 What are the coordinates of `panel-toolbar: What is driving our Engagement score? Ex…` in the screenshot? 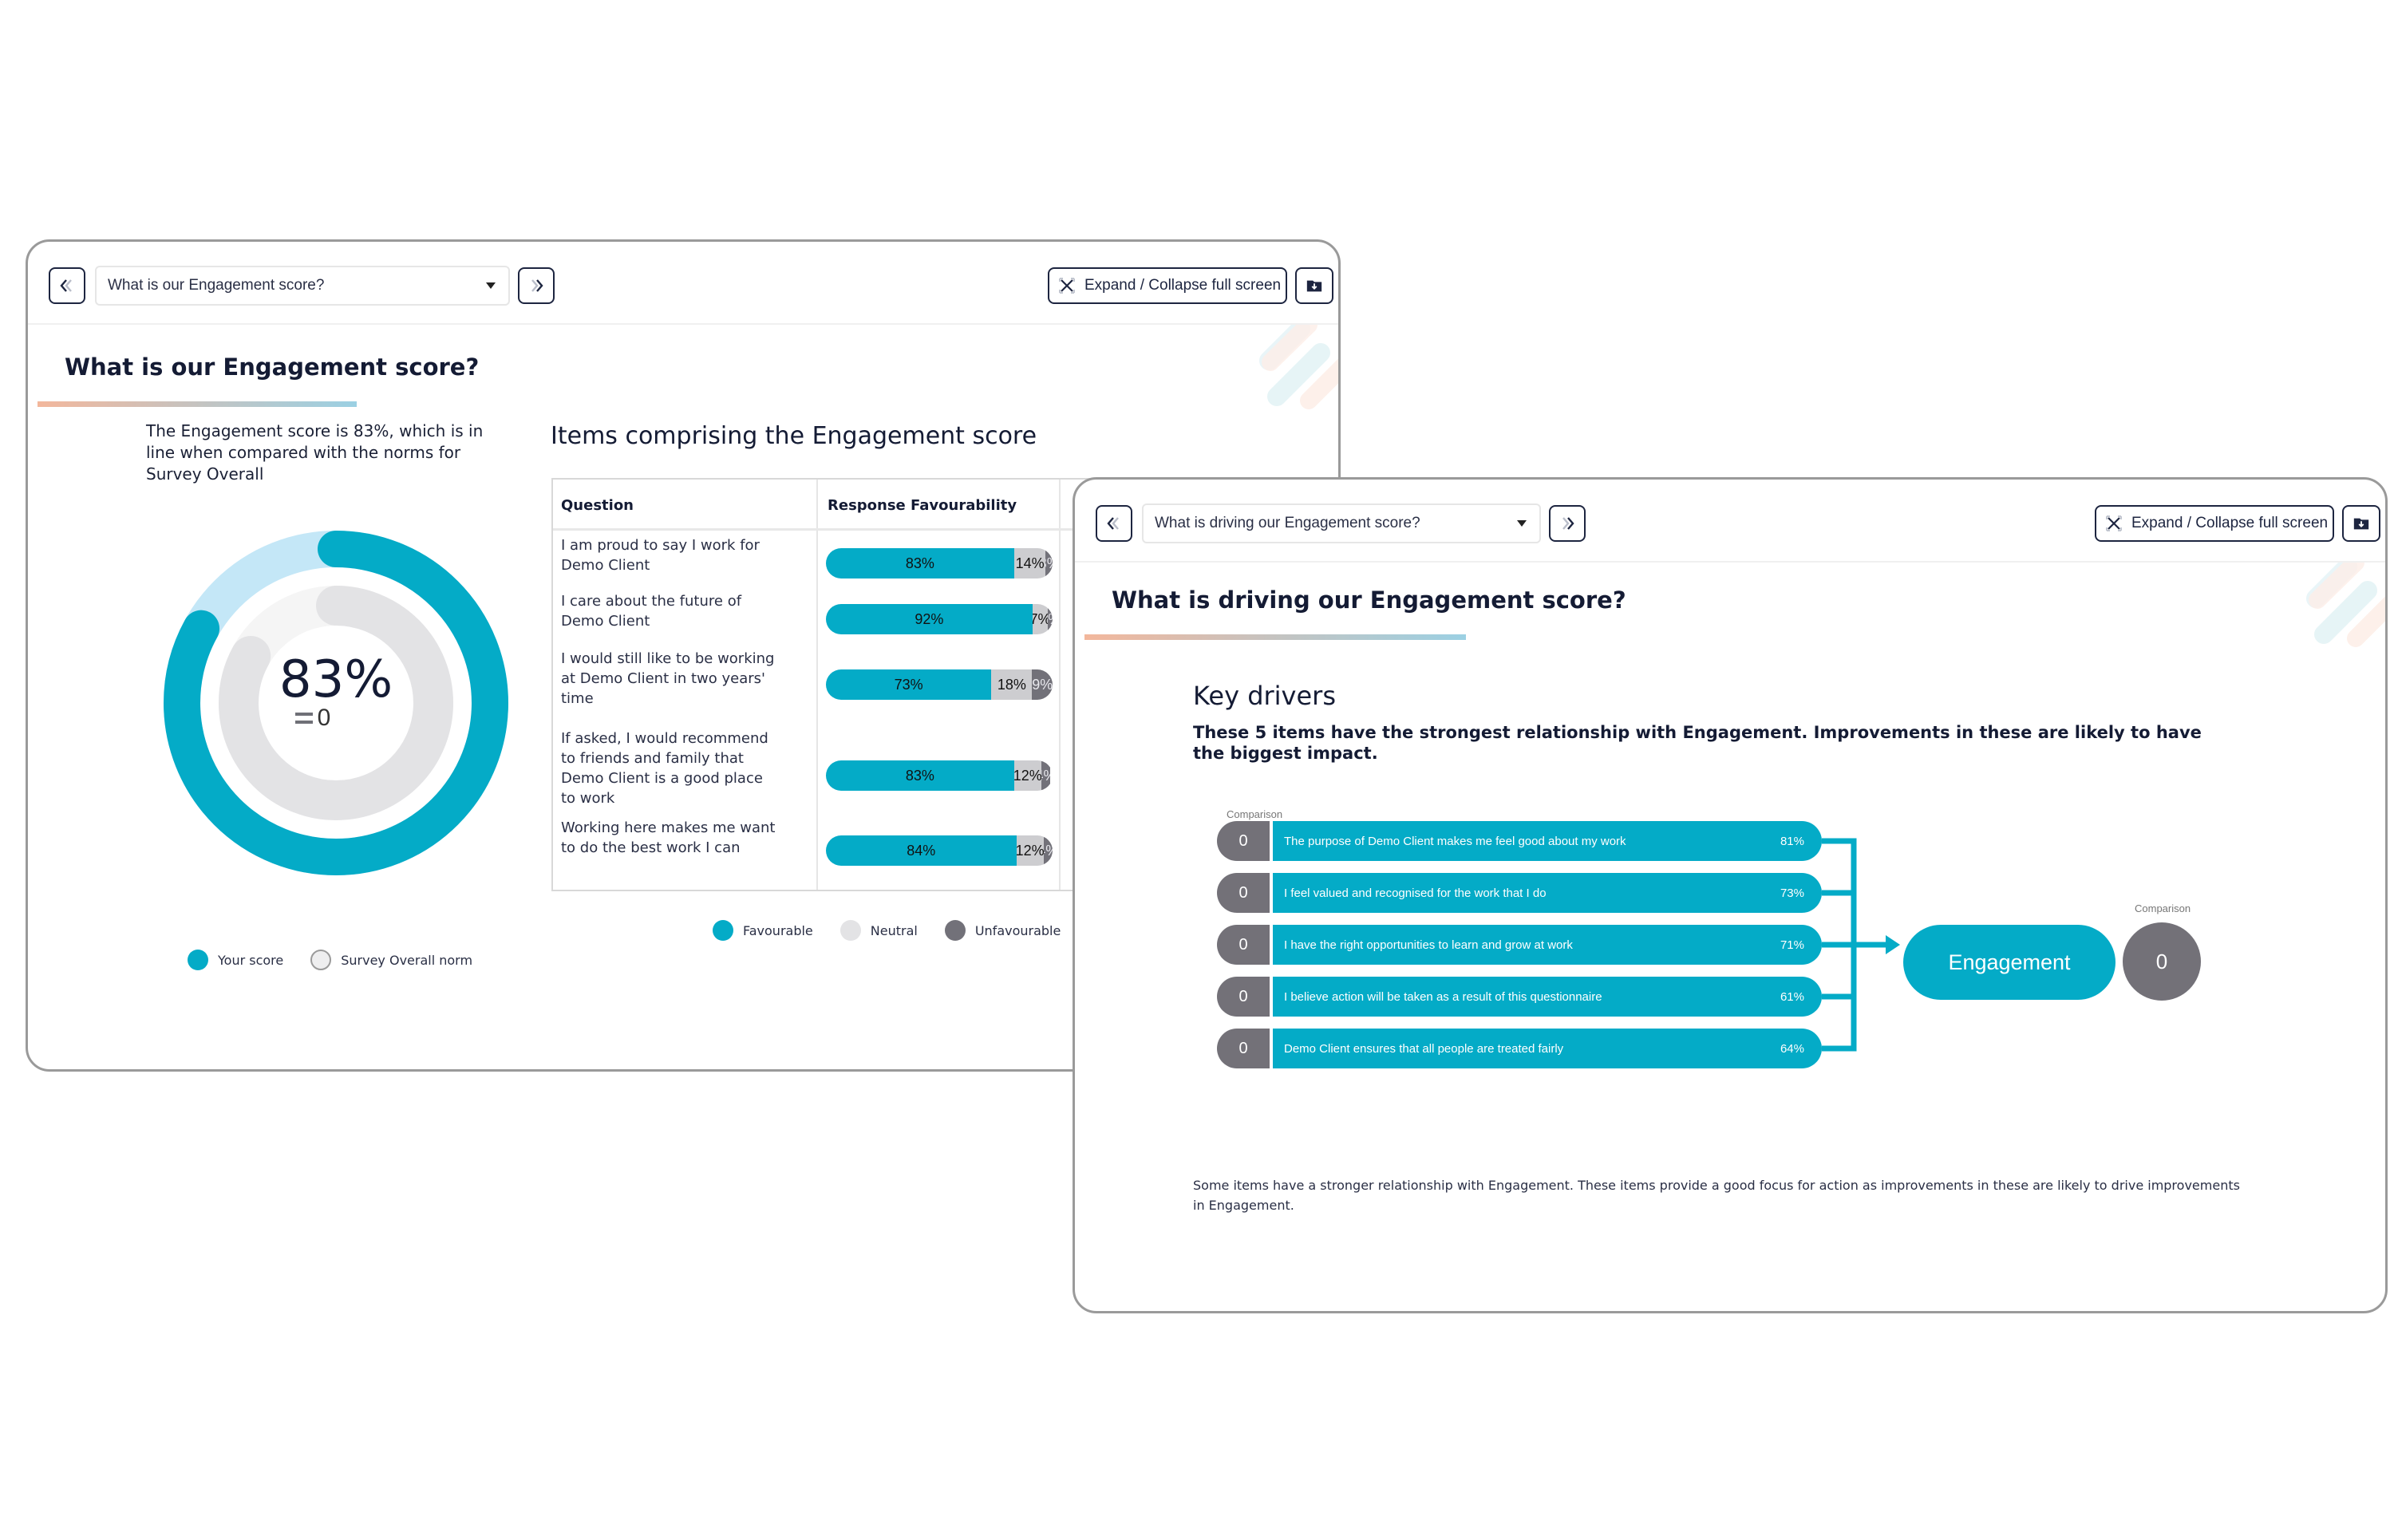 It's located at (1730, 521).